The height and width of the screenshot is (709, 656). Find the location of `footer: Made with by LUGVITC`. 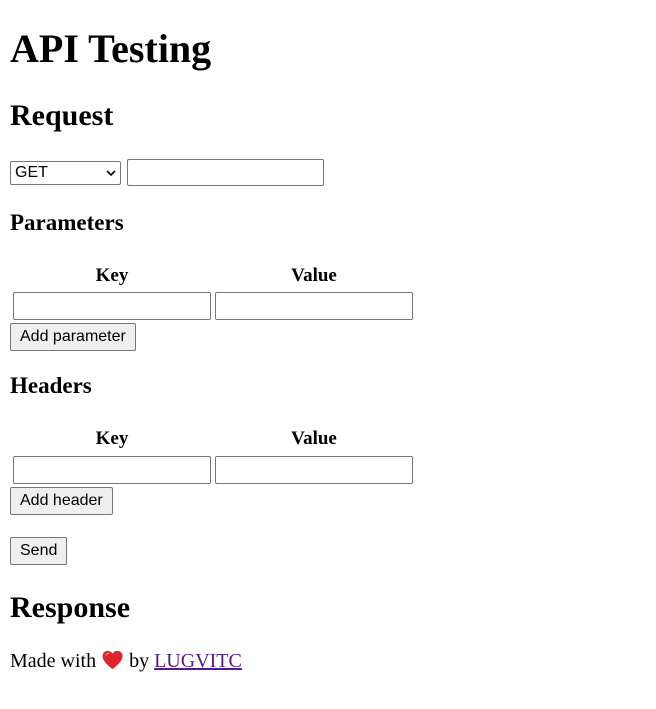

footer: Made with by LUGVITC is located at coordinates (126, 661).